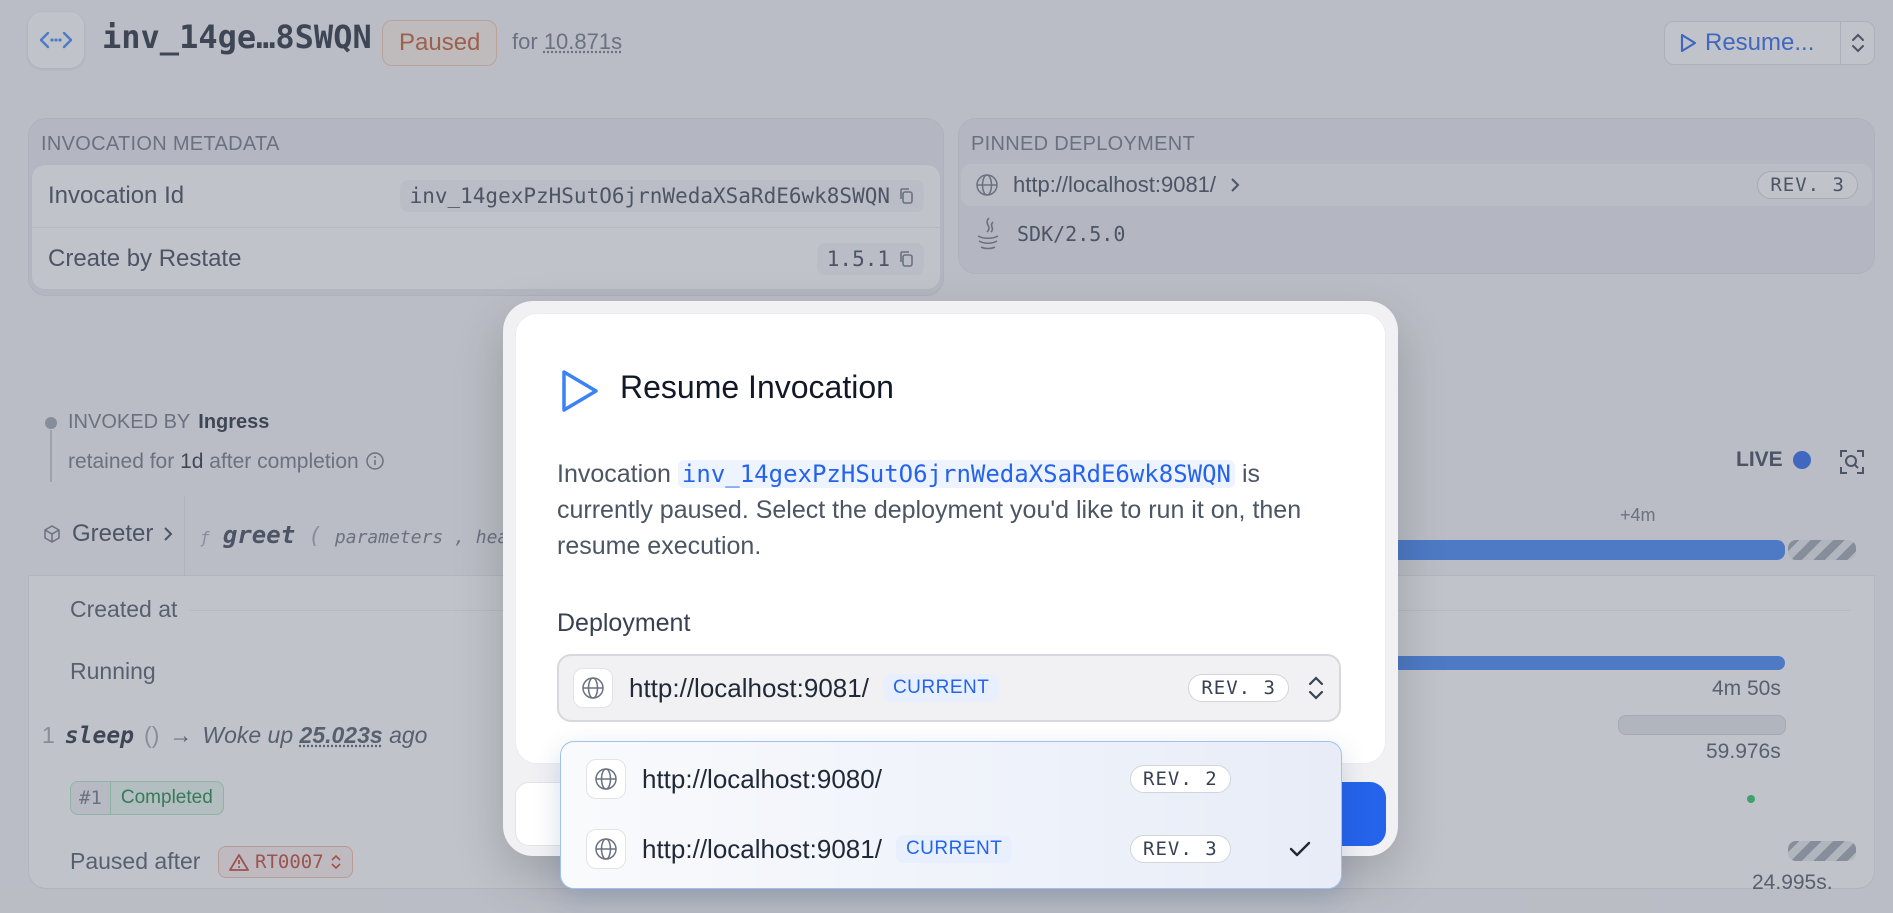 Image resolution: width=1893 pixels, height=913 pixels. What do you see at coordinates (749, 687) in the screenshot?
I see `selected-deployment-url: http://localhost:9081/` at bounding box center [749, 687].